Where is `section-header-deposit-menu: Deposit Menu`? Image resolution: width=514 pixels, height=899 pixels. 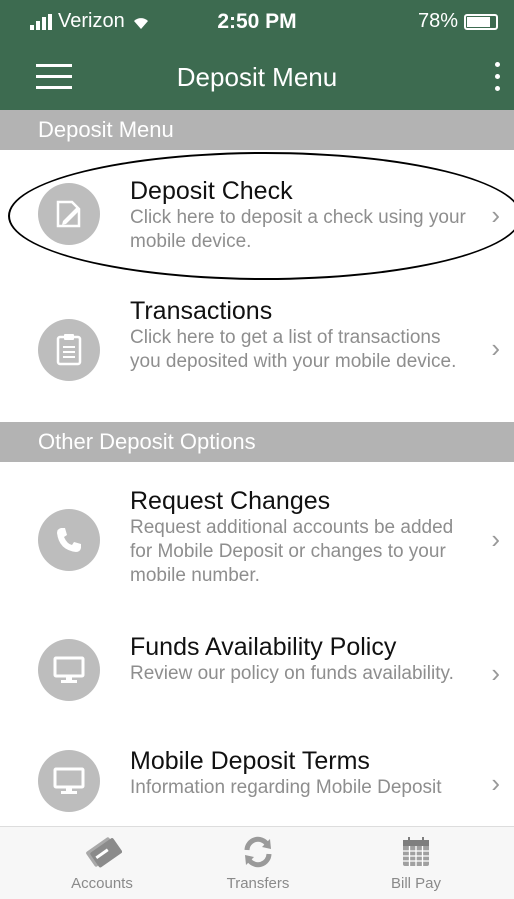
section-header-deposit-menu: Deposit Menu is located at coordinates (257, 130).